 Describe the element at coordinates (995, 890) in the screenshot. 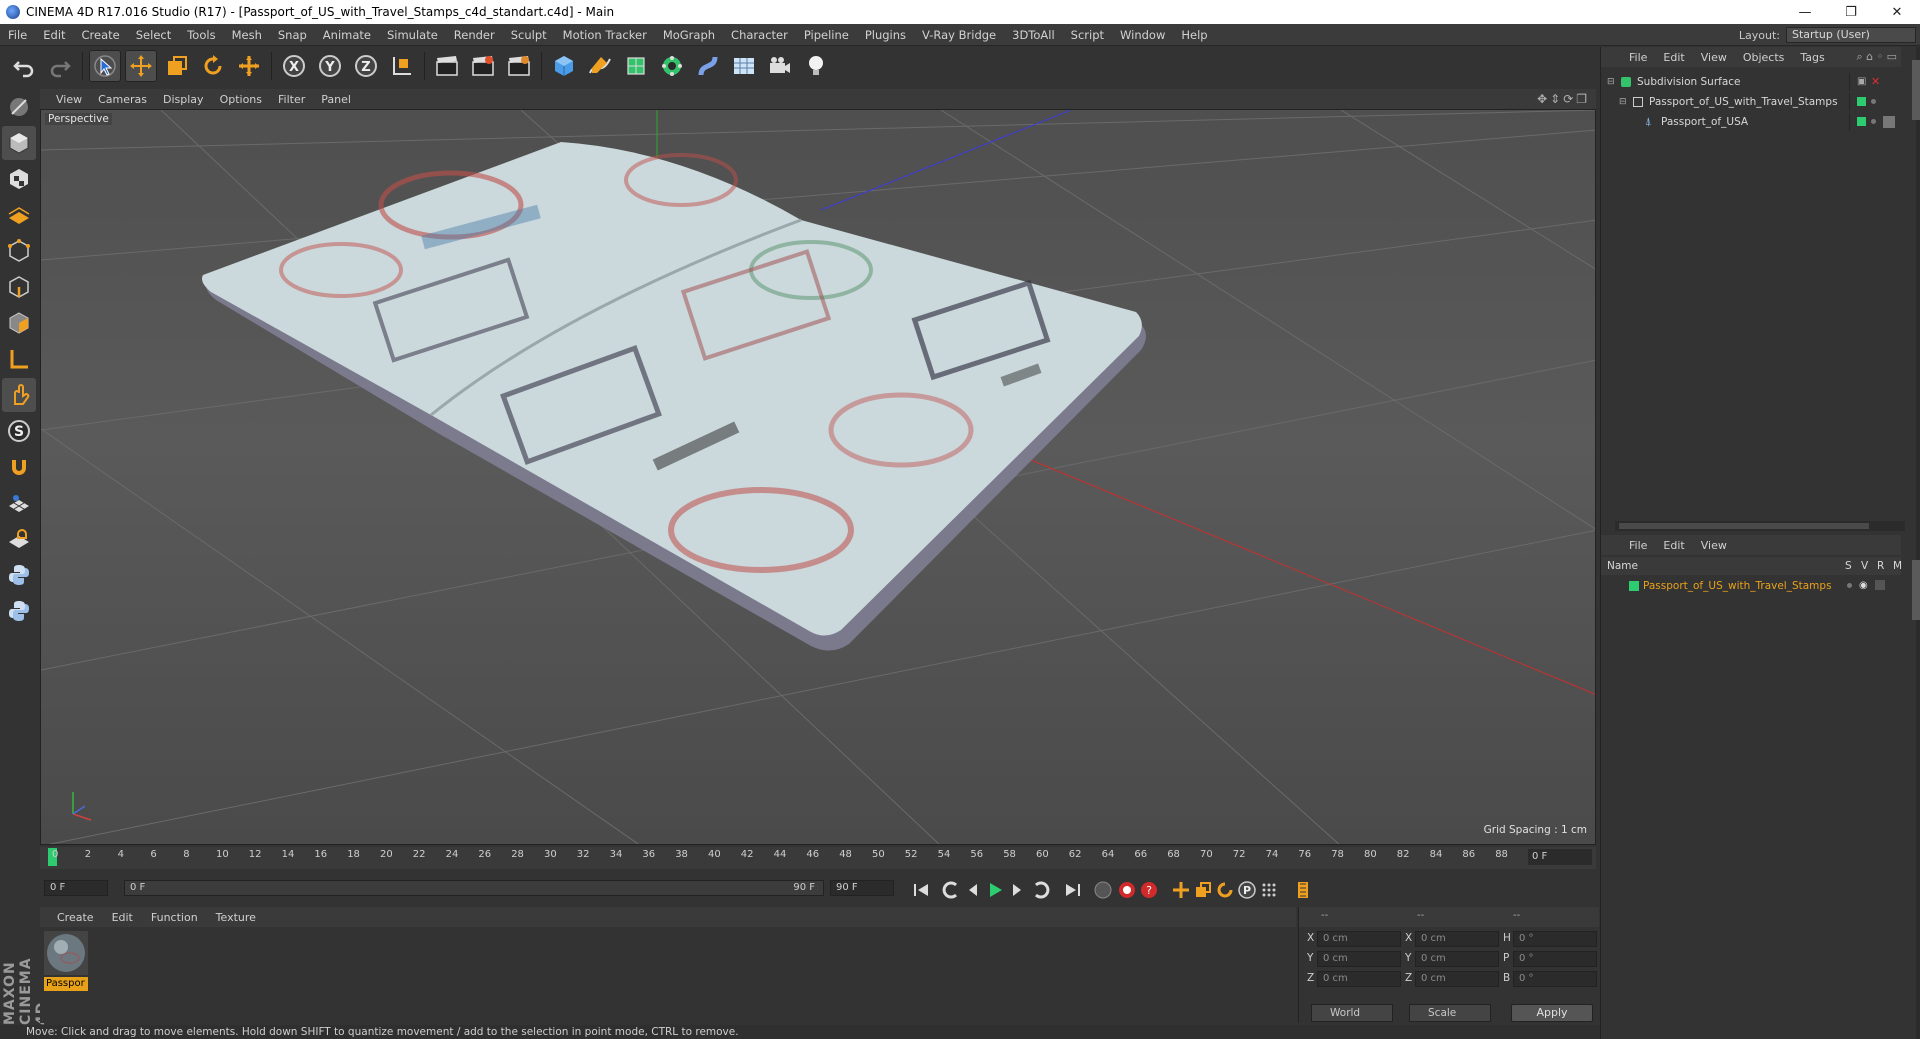

I see `play-button` at that location.